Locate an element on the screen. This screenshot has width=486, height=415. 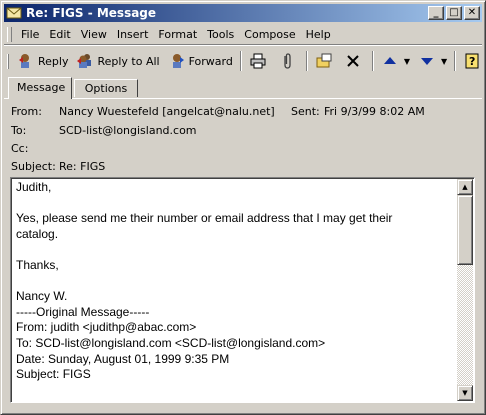
cc-label: Cc: is located at coordinates (20, 148).